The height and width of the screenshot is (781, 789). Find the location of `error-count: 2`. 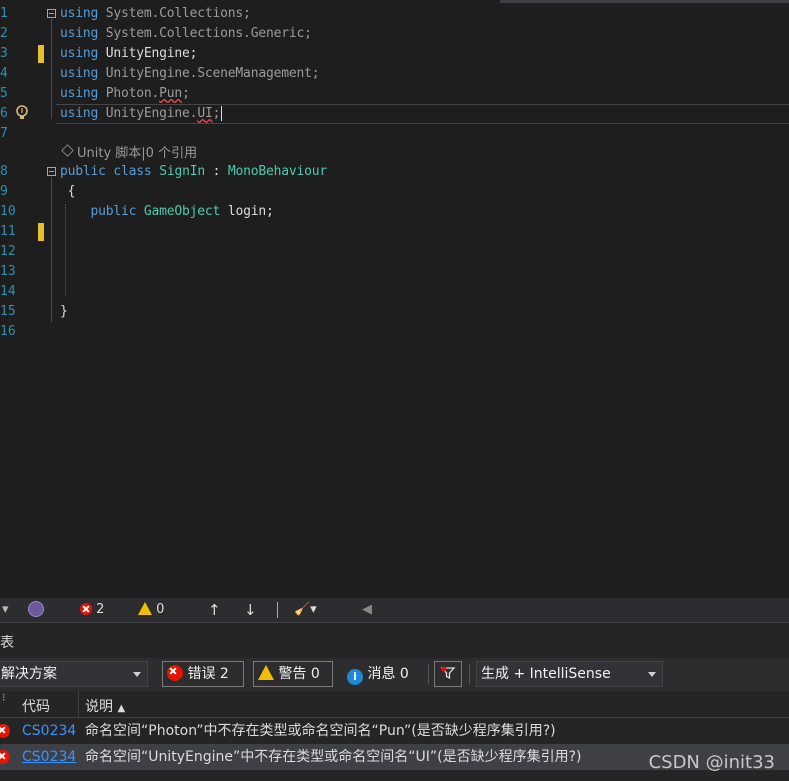

error-count: 2 is located at coordinates (92, 610).